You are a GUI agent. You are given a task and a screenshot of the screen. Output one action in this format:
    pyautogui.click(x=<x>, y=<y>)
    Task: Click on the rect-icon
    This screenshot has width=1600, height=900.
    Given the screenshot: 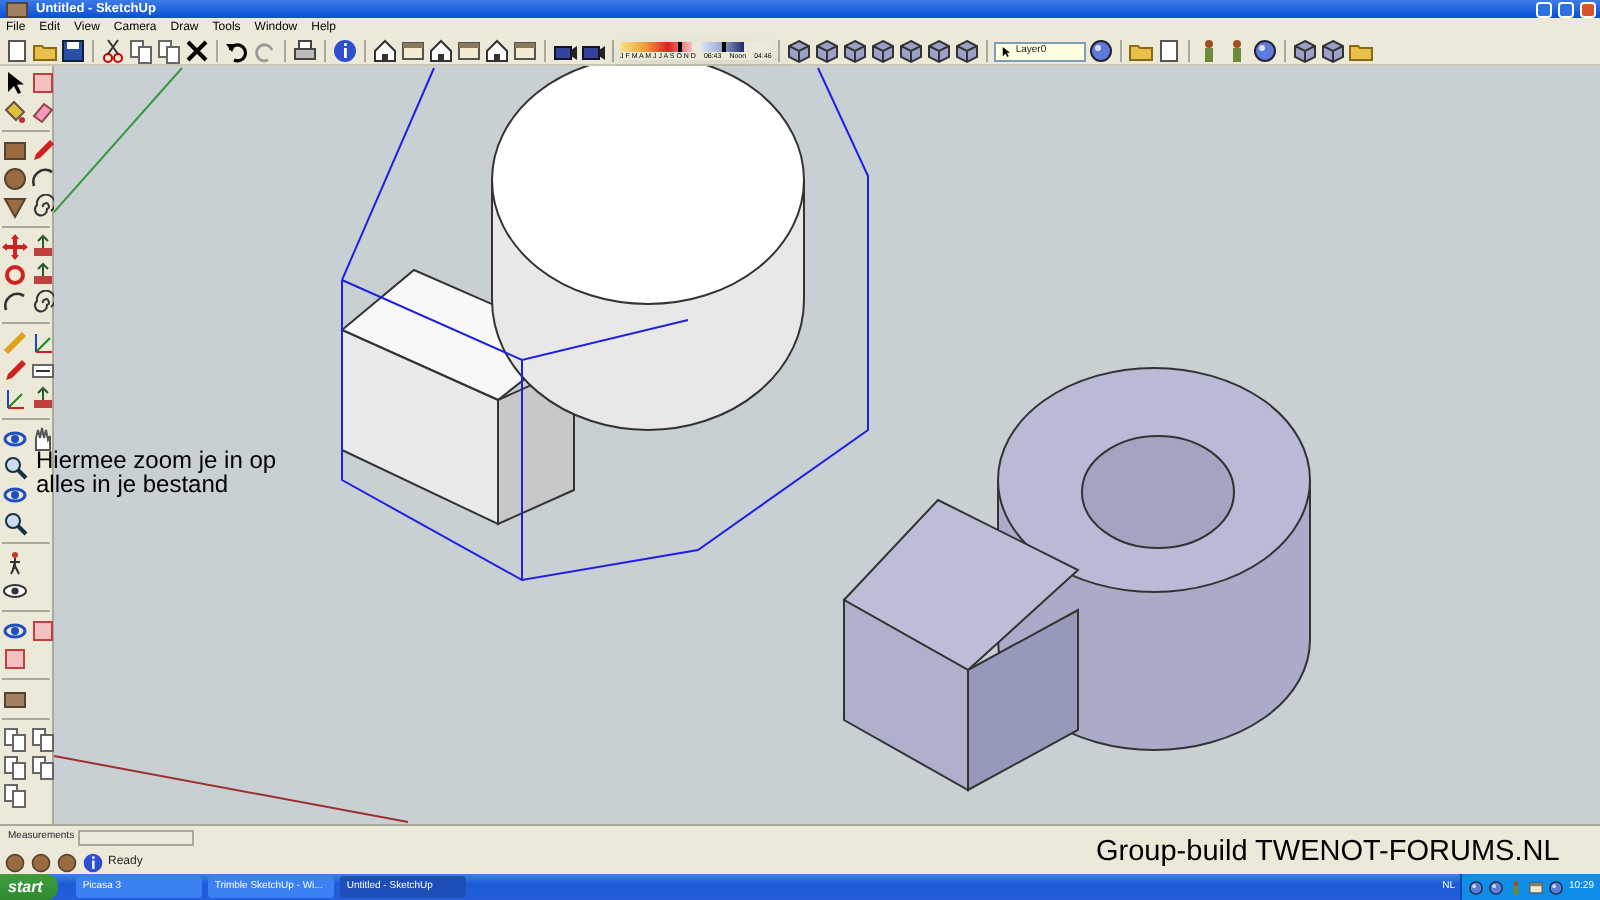 What is the action you would take?
    pyautogui.click(x=15, y=151)
    